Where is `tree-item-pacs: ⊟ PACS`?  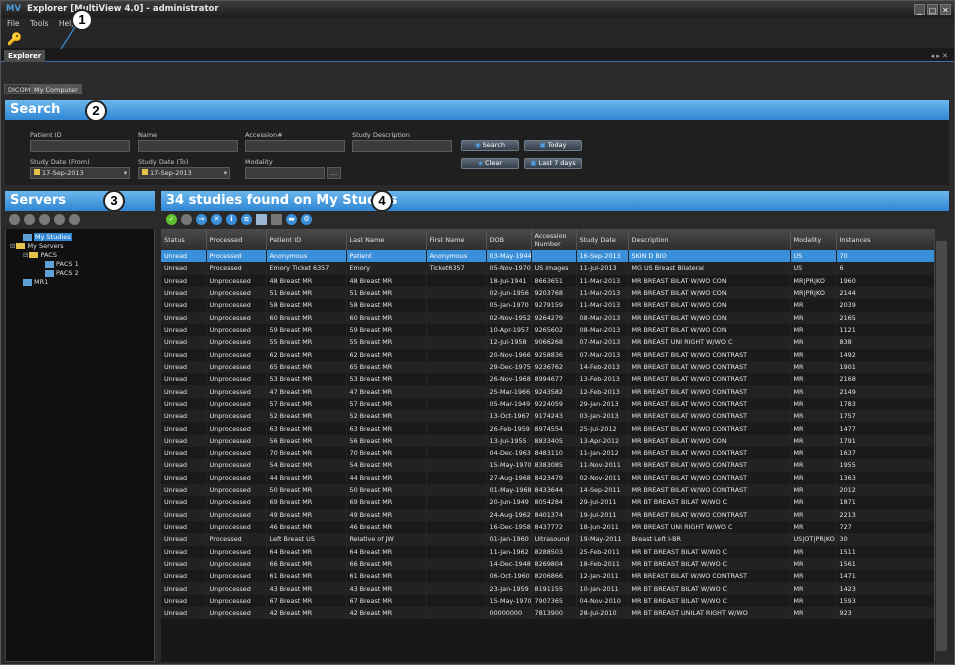
tree-item-pacs: ⊟ PACS is located at coordinates (40, 255).